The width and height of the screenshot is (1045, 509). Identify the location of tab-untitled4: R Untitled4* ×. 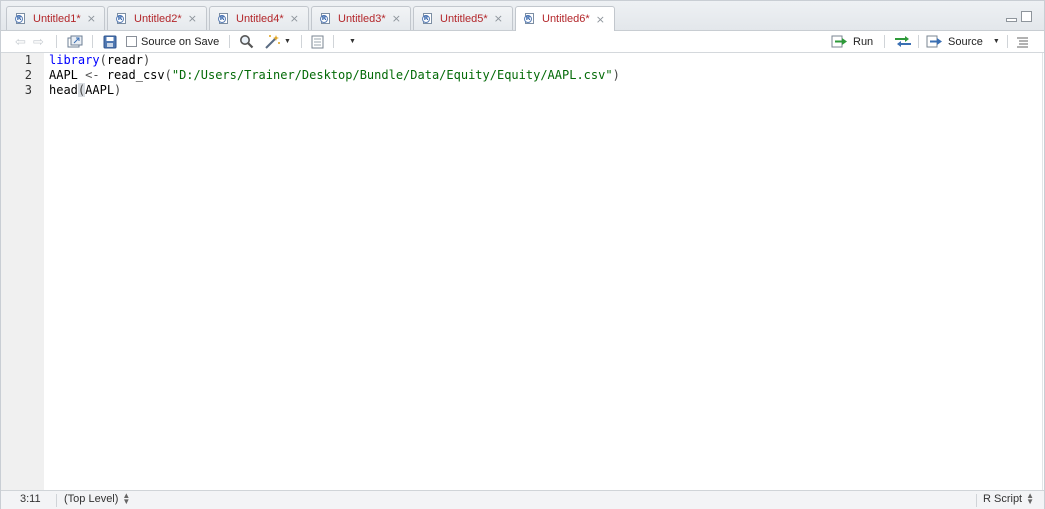
(259, 18).